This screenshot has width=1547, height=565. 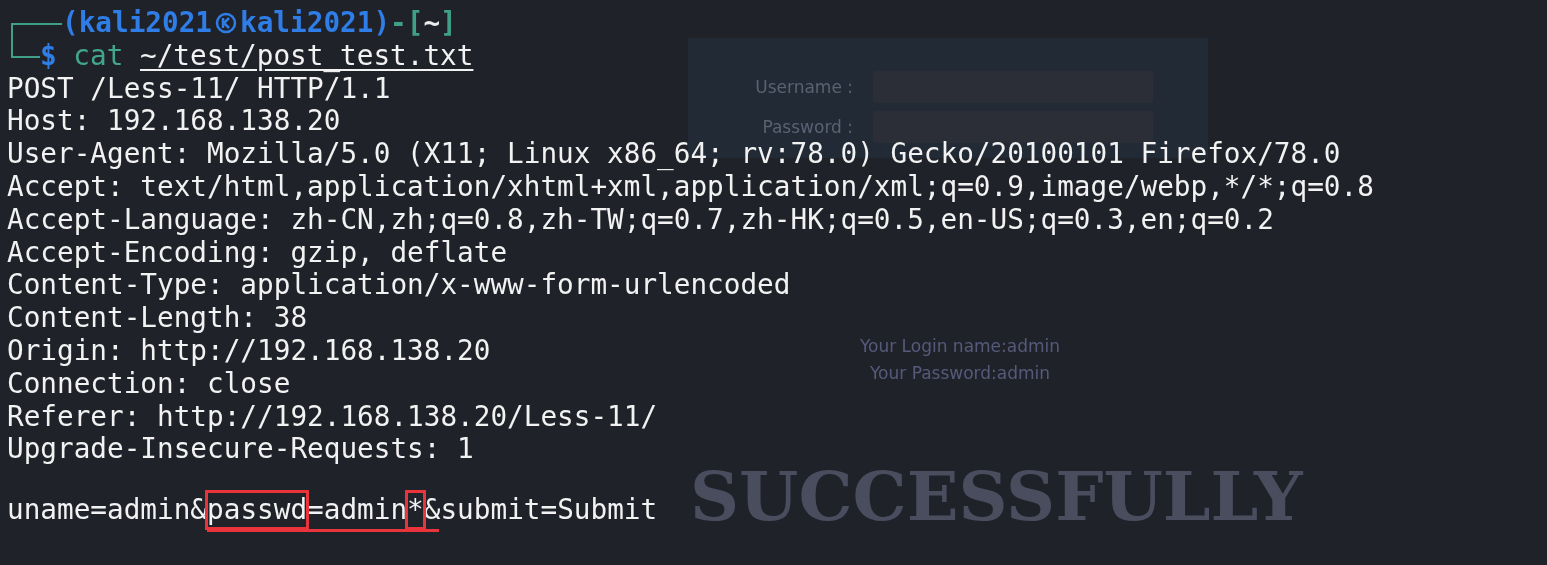 What do you see at coordinates (240, 450) in the screenshot?
I see `output-line: Upgrade-Insecure-Requests: 1` at bounding box center [240, 450].